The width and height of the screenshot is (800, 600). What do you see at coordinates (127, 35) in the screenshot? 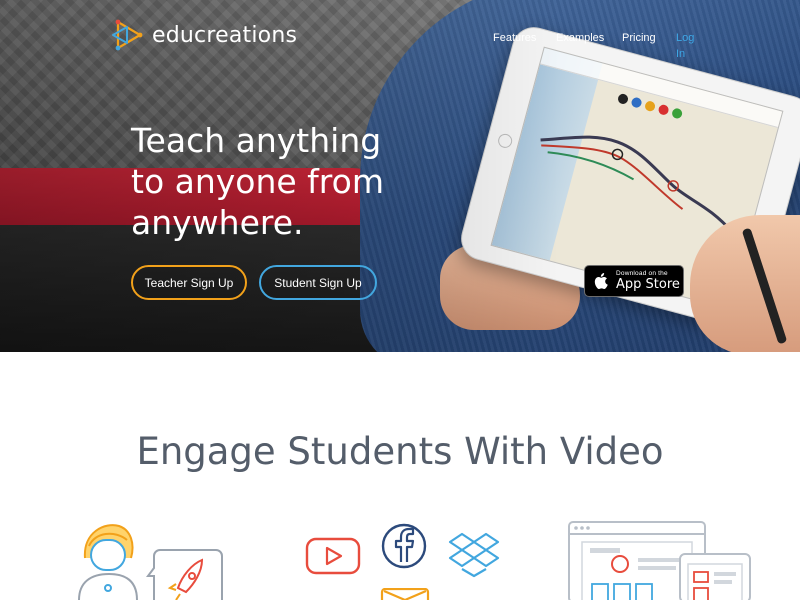
I see `educreations-logo-icon` at bounding box center [127, 35].